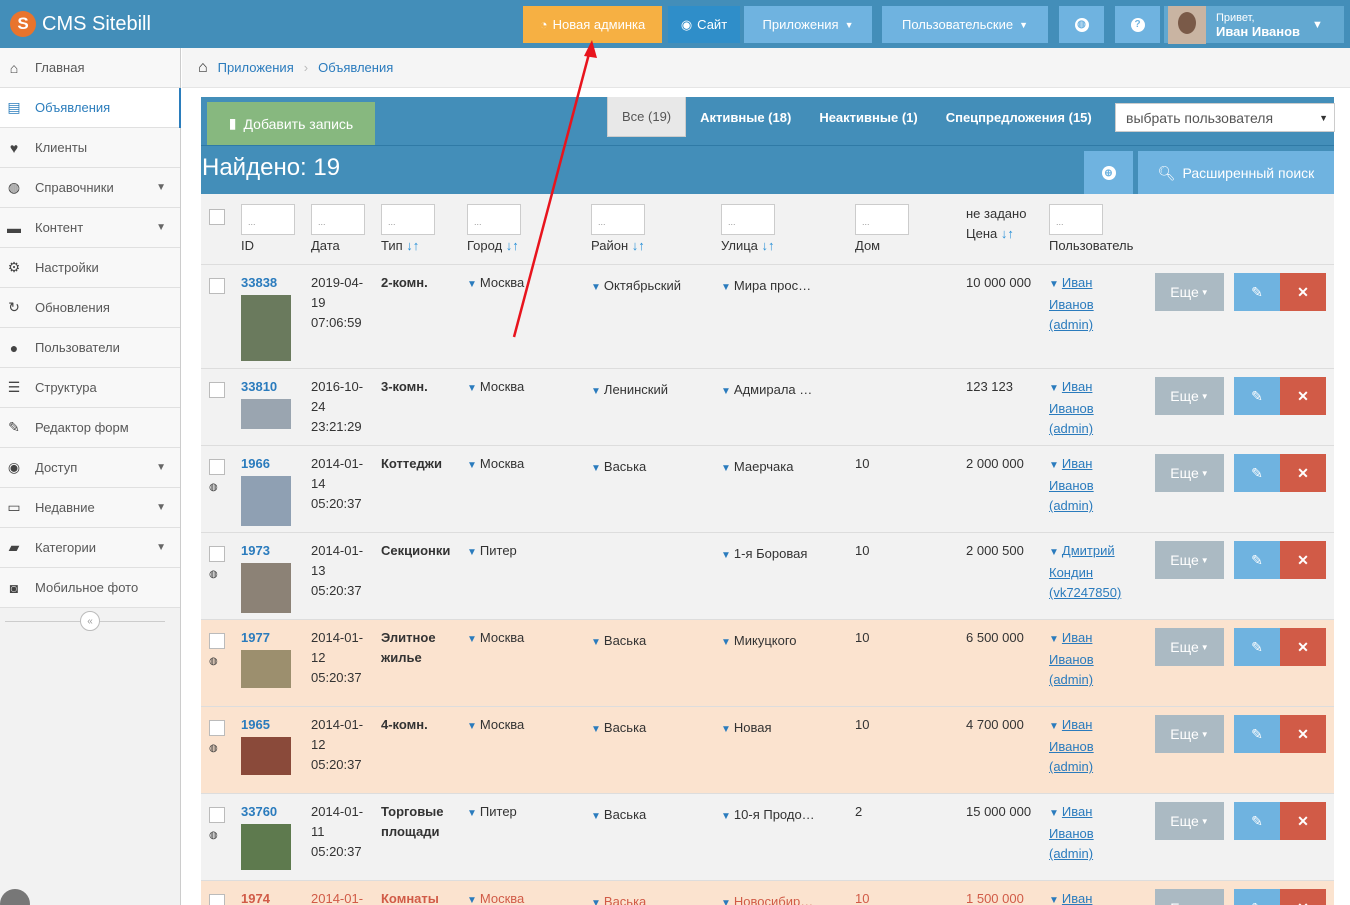 The image size is (1350, 905). Describe the element at coordinates (90, 148) in the screenshot. I see `sidebar-item-2: ♥ Клиенты` at that location.